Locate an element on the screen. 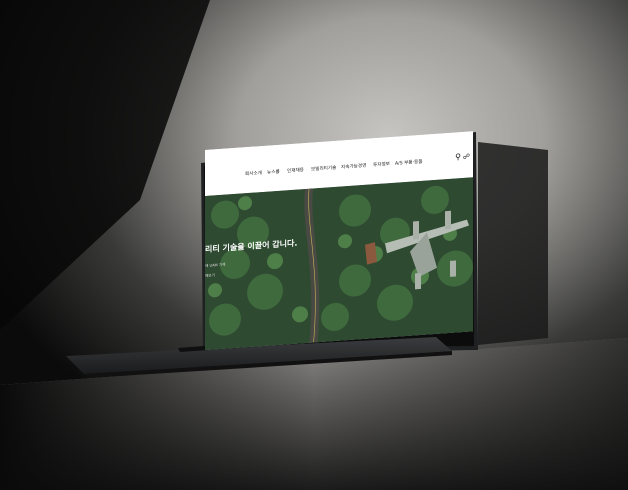  share-icon: ☍ is located at coordinates (466, 156).